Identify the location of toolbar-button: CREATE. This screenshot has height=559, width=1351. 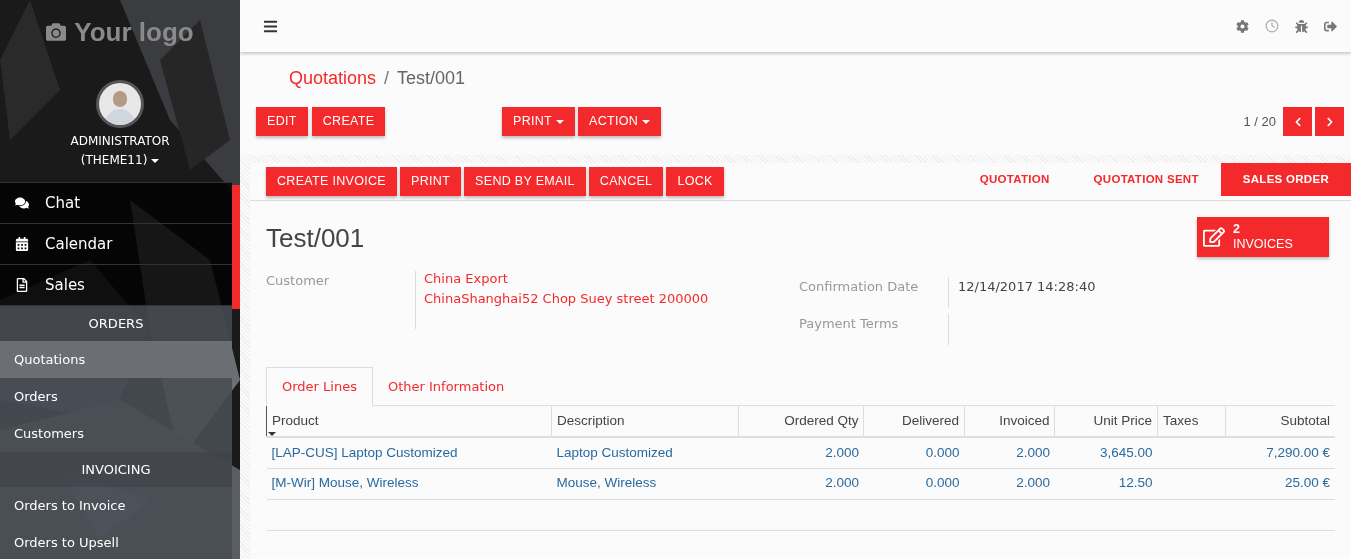
(348, 121).